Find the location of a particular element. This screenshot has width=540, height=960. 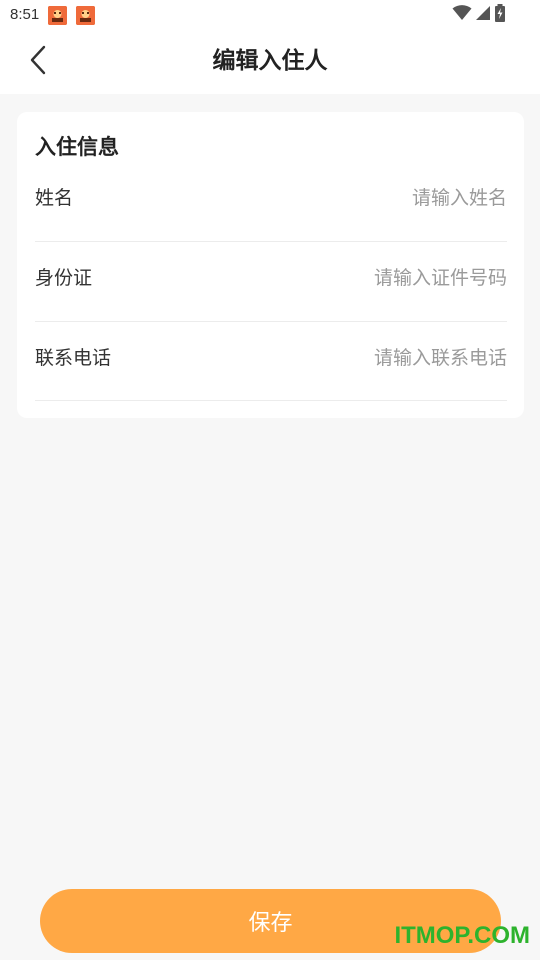

id-card-label: 身份证 is located at coordinates (64, 278).